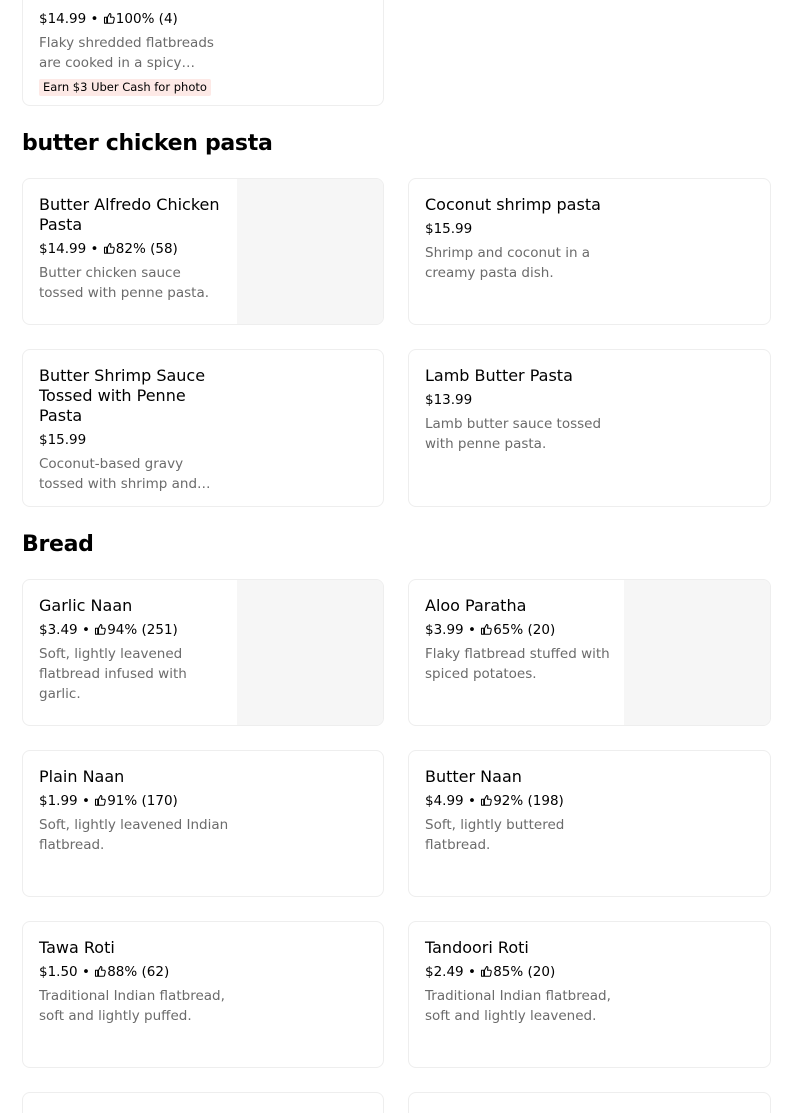  Describe the element at coordinates (138, 972) in the screenshot. I see `item-rating: 88% (62)` at that location.